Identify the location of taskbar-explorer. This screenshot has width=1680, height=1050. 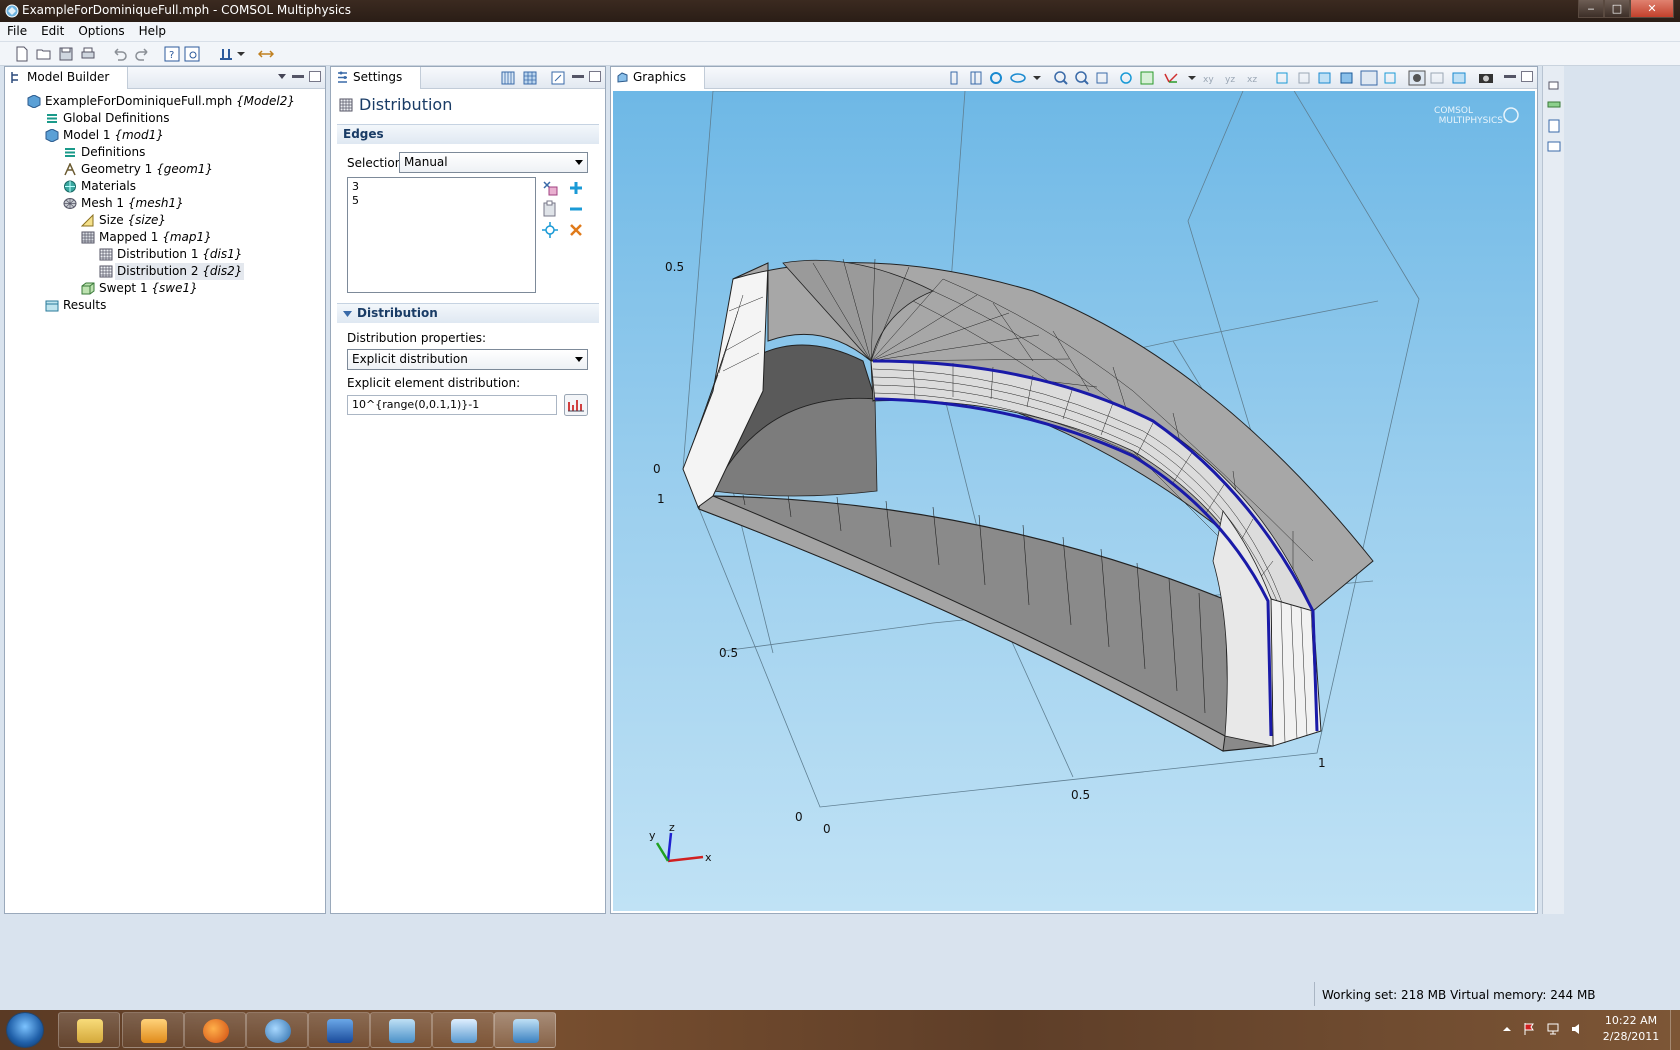
(89, 1030).